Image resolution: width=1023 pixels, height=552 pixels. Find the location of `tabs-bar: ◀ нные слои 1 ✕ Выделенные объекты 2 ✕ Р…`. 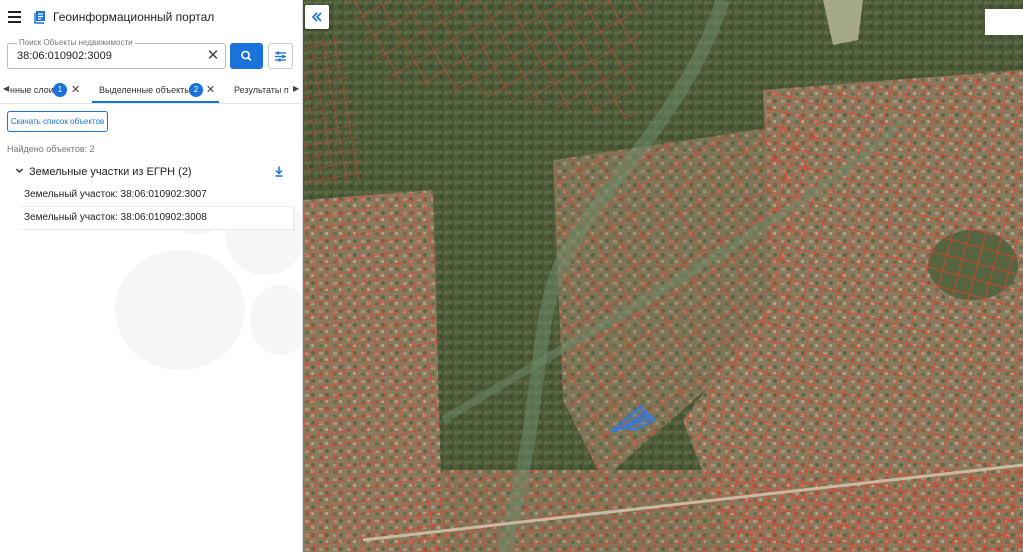

tabs-bar: ◀ нные слои 1 ✕ Выделенные объекты 2 ✕ Р… is located at coordinates (151, 90).